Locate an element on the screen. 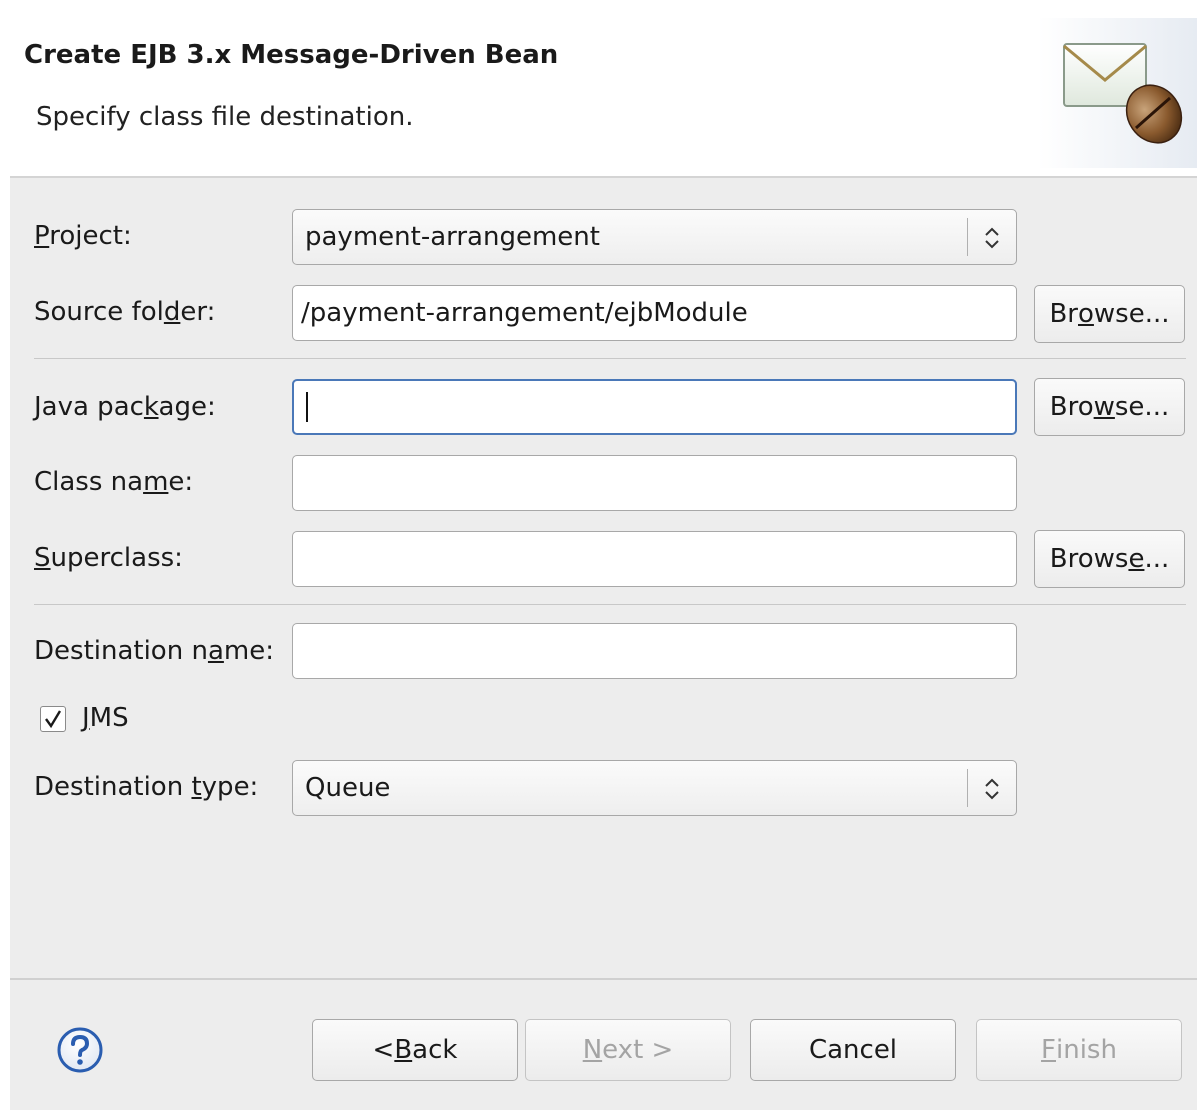  class-name-label: Class name: is located at coordinates (114, 482).